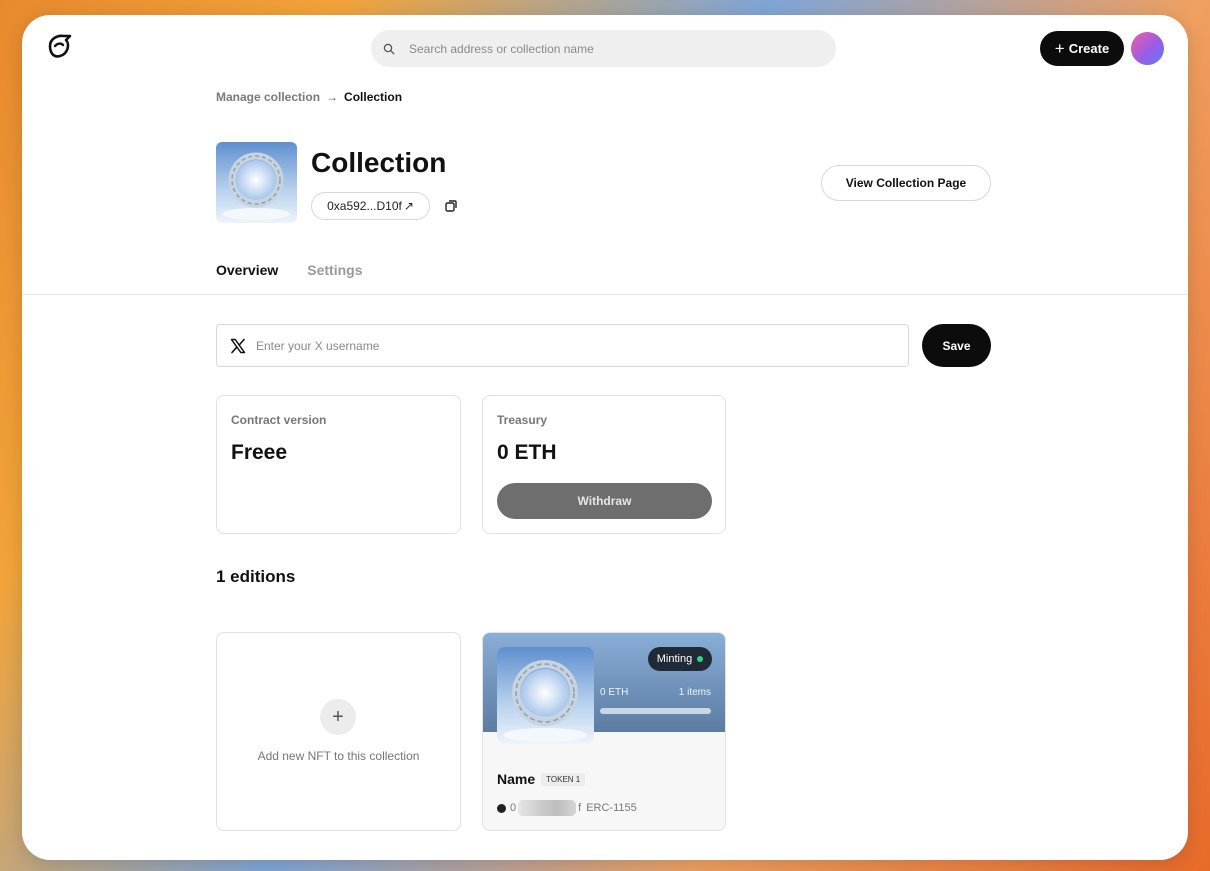  What do you see at coordinates (289, 270) in the screenshot?
I see `tab-bar: Overview Settings` at bounding box center [289, 270].